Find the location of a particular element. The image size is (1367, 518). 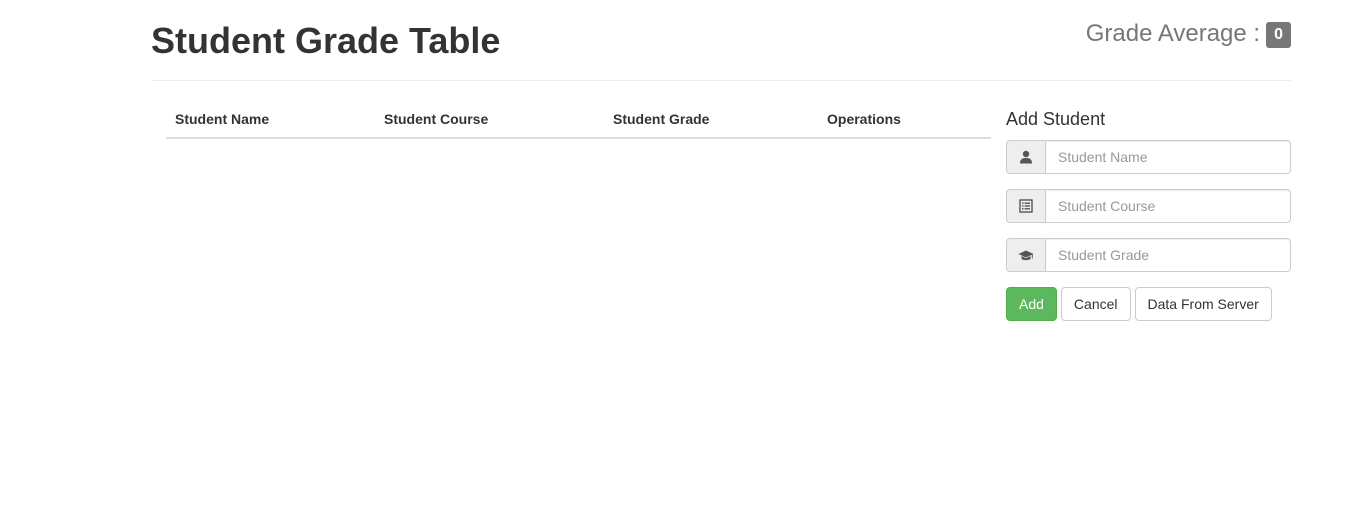

student-grade-group is located at coordinates (1148, 255).